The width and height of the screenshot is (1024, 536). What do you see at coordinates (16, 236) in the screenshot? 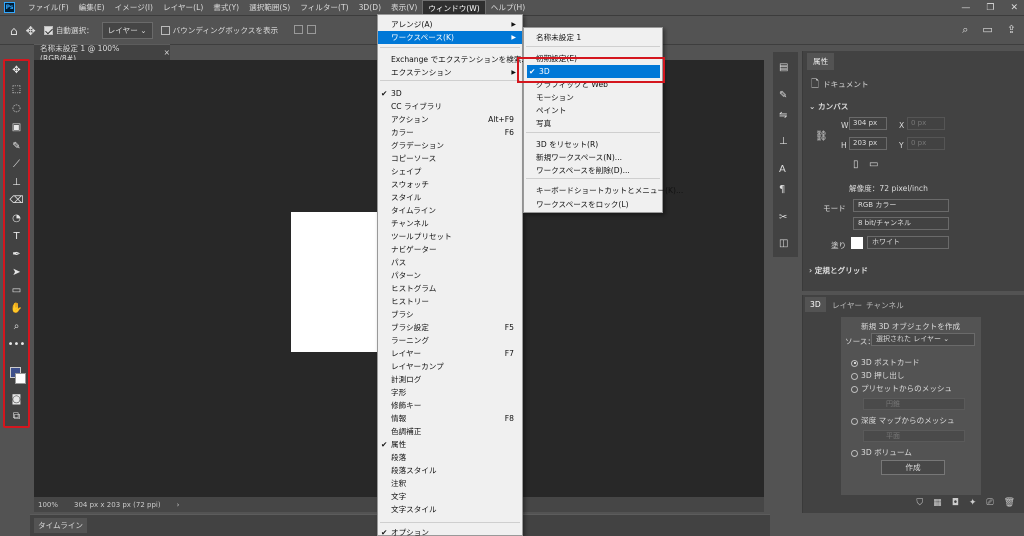
I see `type-tool-icon: T` at bounding box center [16, 236].